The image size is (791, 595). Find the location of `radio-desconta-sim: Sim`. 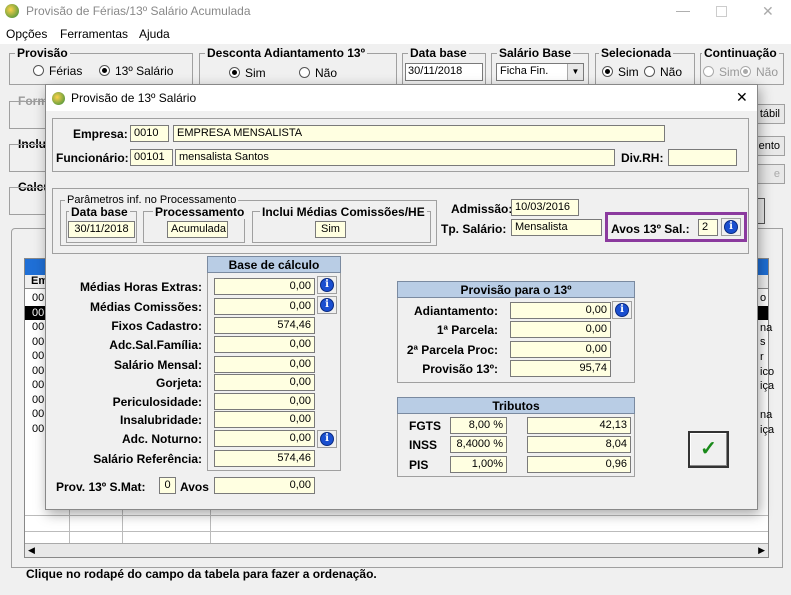

radio-desconta-sim: Sim is located at coordinates (247, 73).